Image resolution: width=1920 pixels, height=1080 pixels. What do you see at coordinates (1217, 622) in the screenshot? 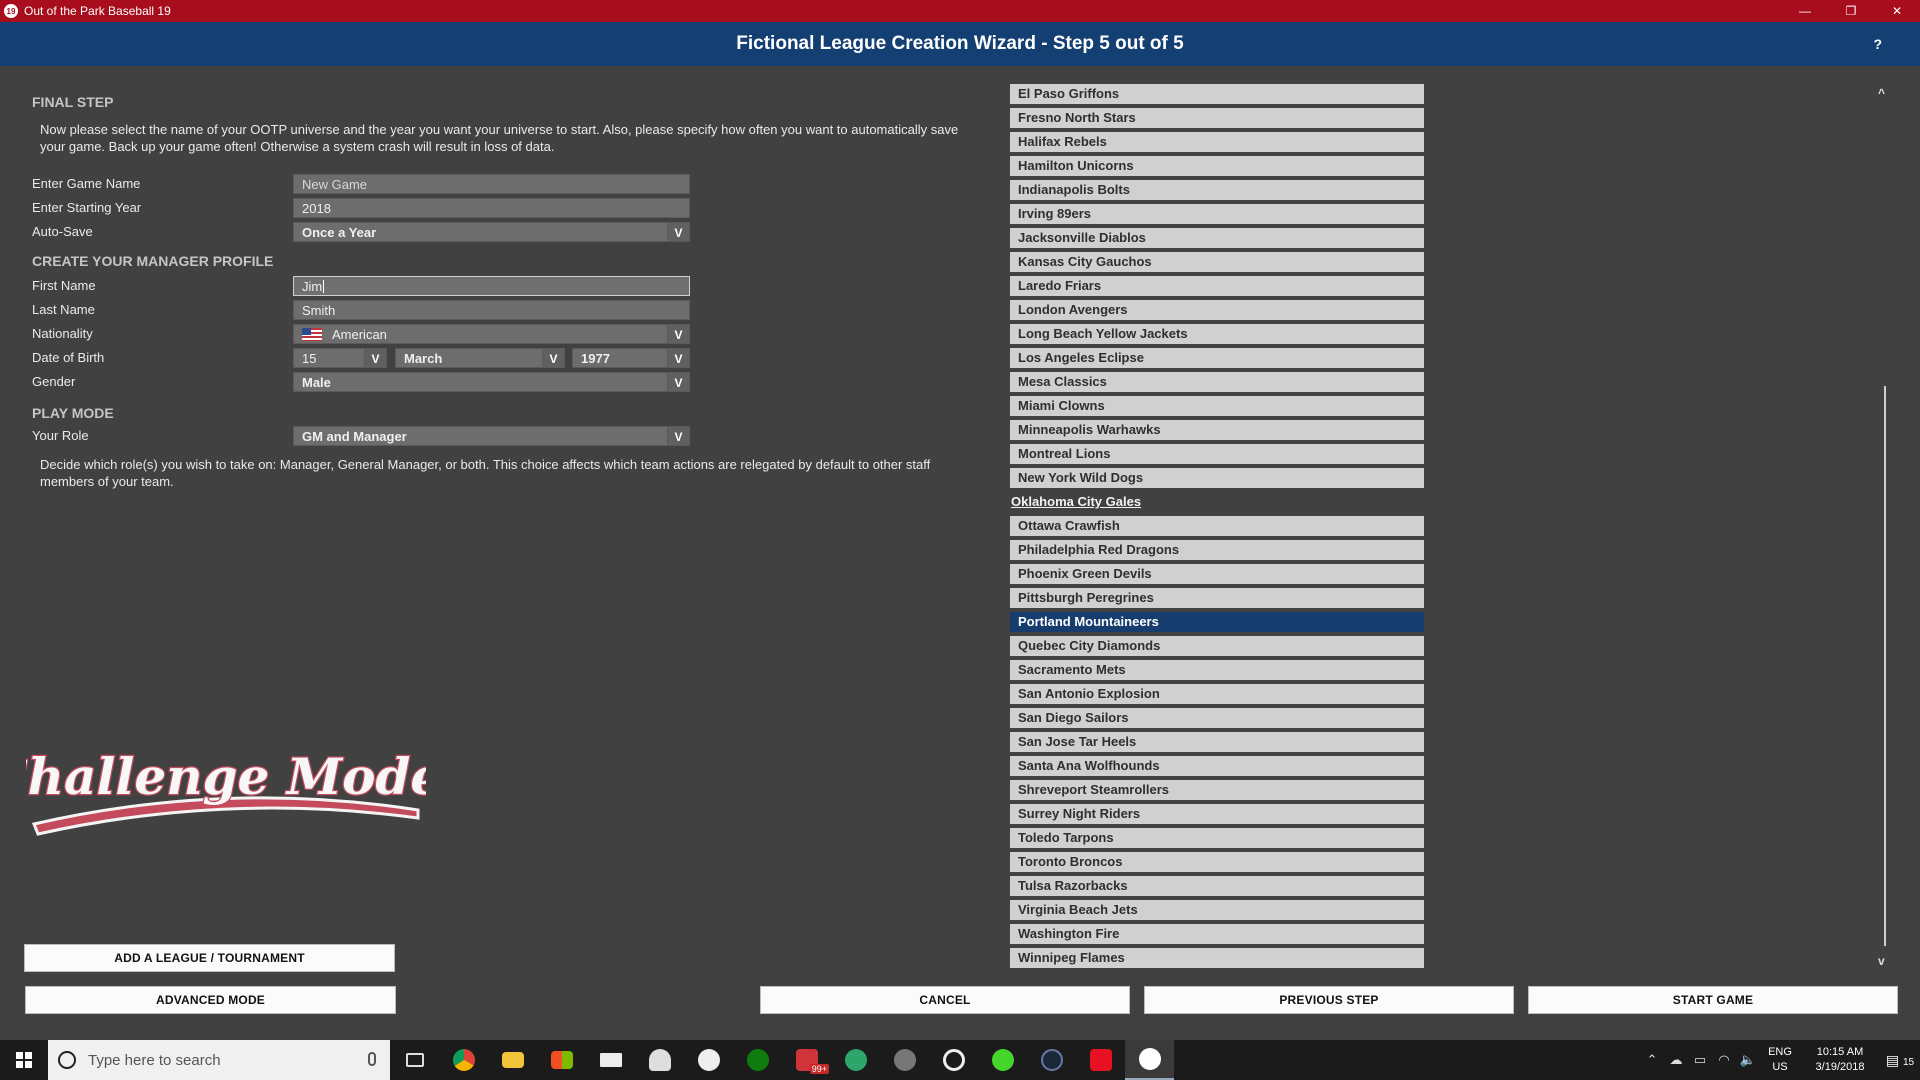
I see `team-list-item: Portland Mountaineers` at bounding box center [1217, 622].